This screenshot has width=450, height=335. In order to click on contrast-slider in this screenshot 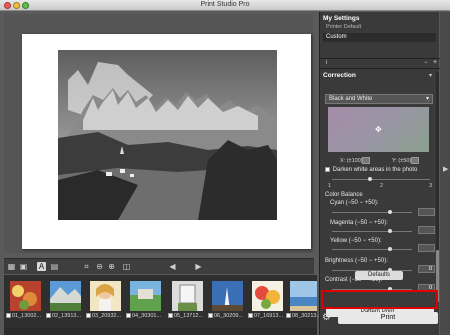, I will do `click(372, 289)`.